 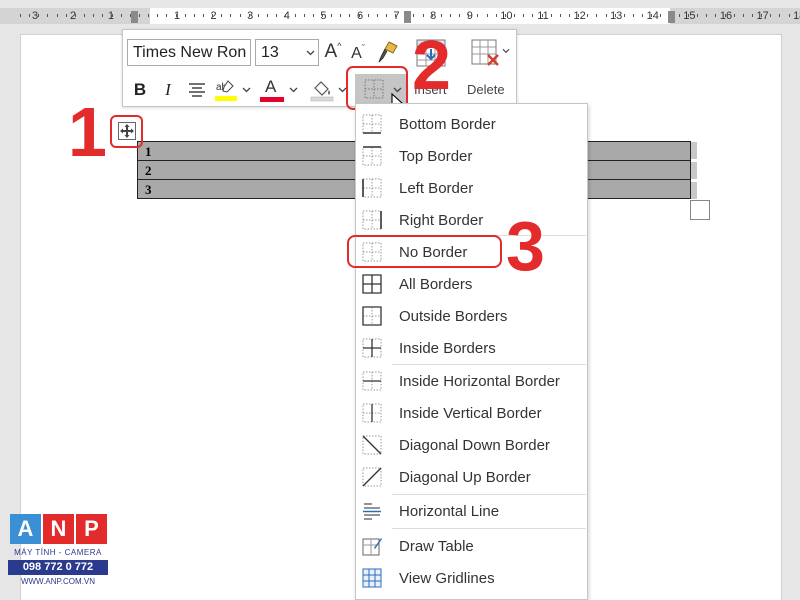 I want to click on outside-borders-icon, so click(x=372, y=316).